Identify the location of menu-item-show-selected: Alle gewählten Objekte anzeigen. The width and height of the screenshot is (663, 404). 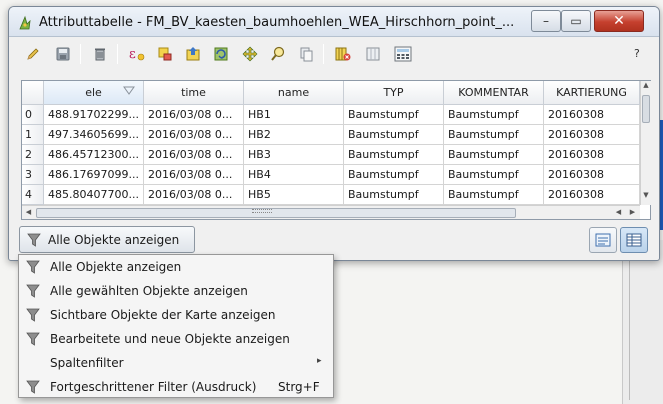
(176, 291).